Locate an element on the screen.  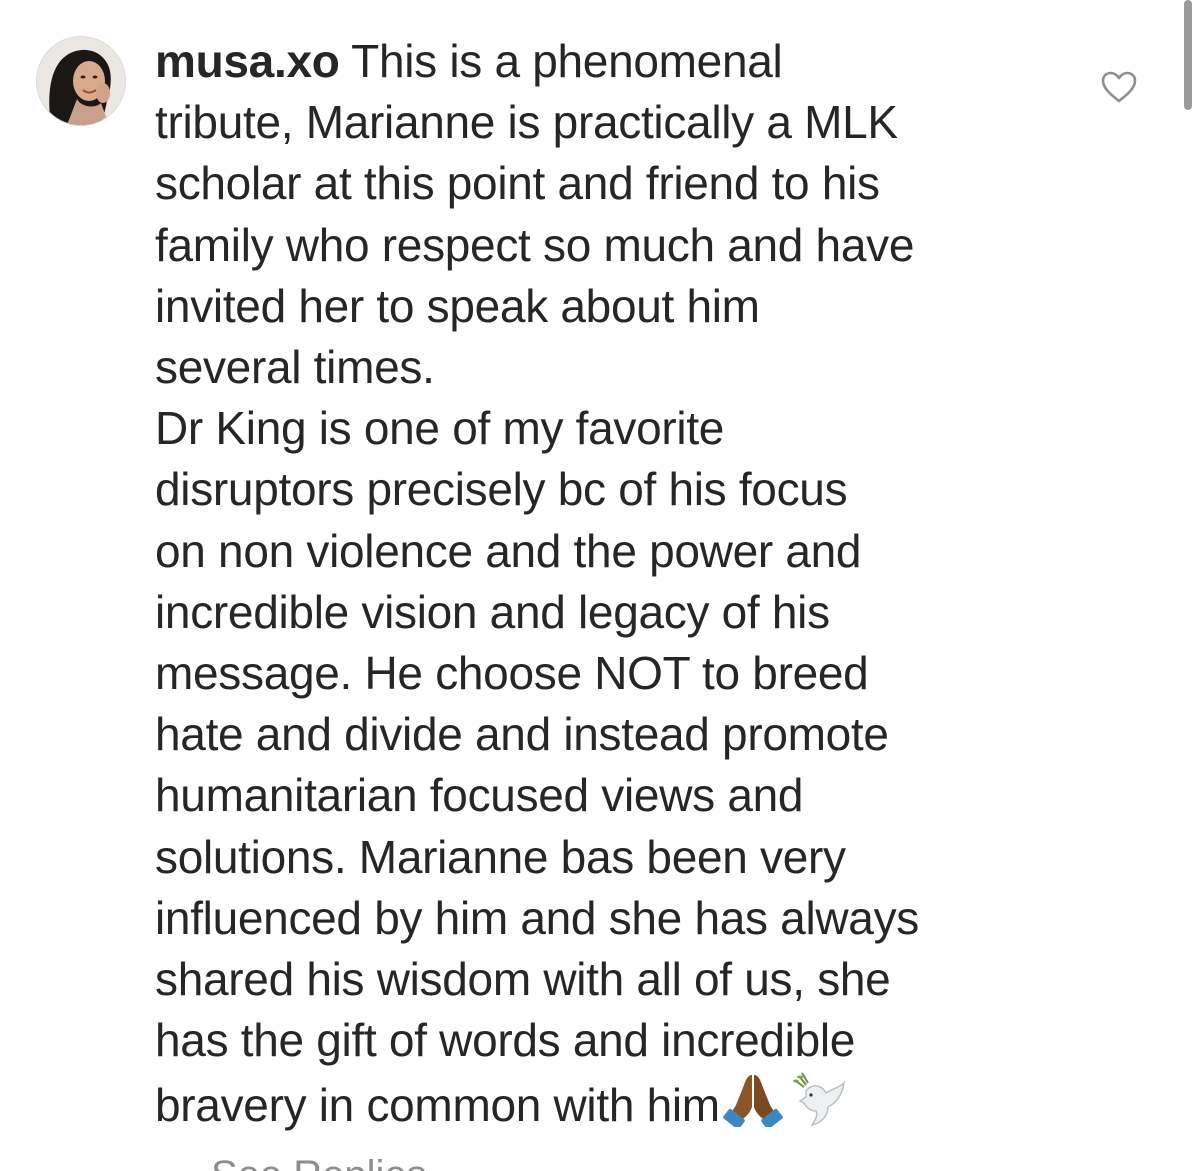
comment-line: humanitarian focused views and is located at coordinates (479, 795).